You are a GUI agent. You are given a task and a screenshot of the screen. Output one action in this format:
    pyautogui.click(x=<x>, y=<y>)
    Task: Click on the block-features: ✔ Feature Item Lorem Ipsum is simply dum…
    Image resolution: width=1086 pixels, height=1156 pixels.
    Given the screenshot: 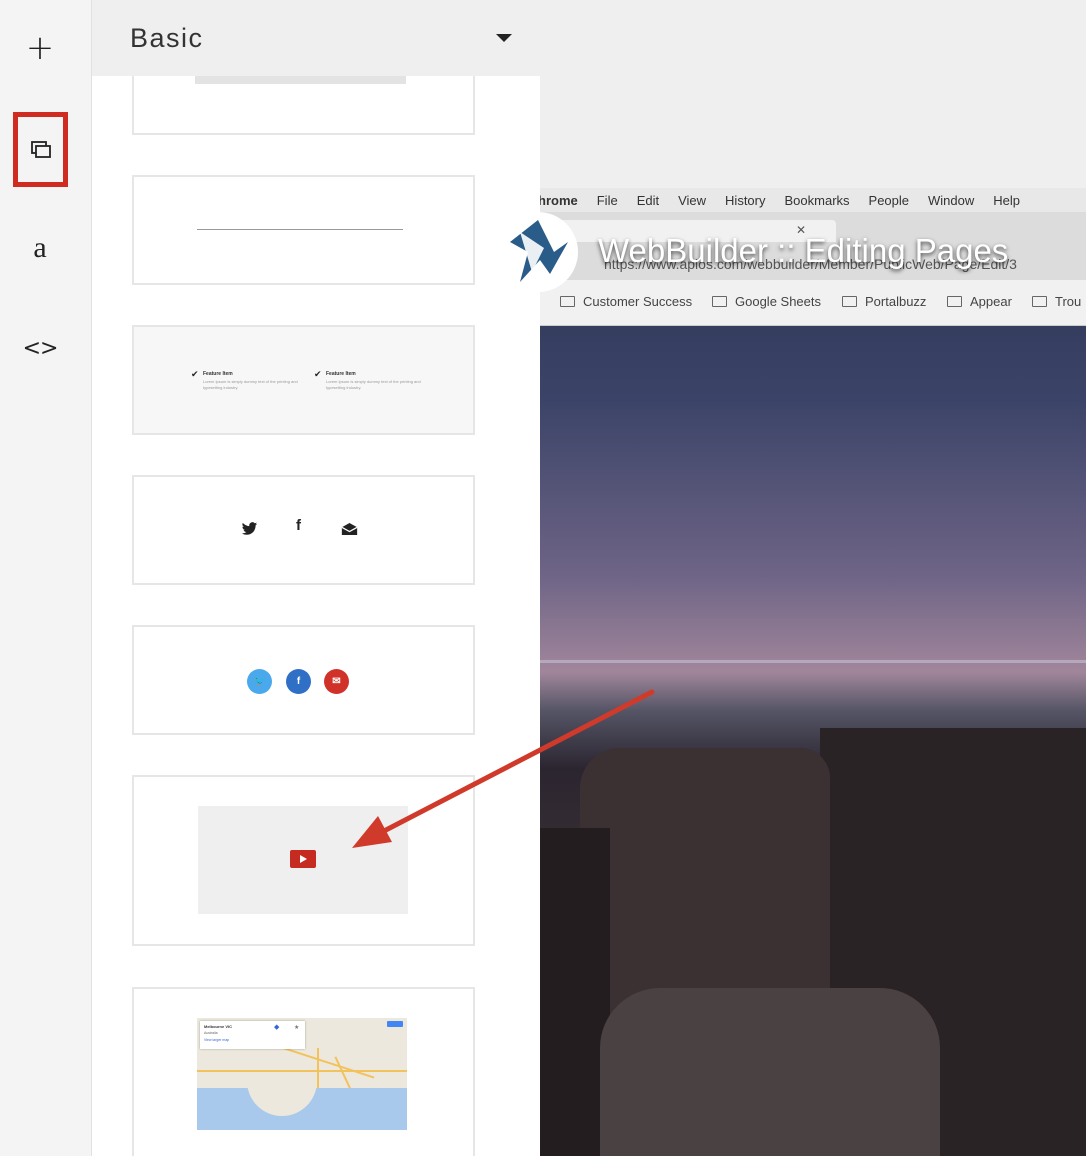 What is the action you would take?
    pyautogui.click(x=303, y=380)
    